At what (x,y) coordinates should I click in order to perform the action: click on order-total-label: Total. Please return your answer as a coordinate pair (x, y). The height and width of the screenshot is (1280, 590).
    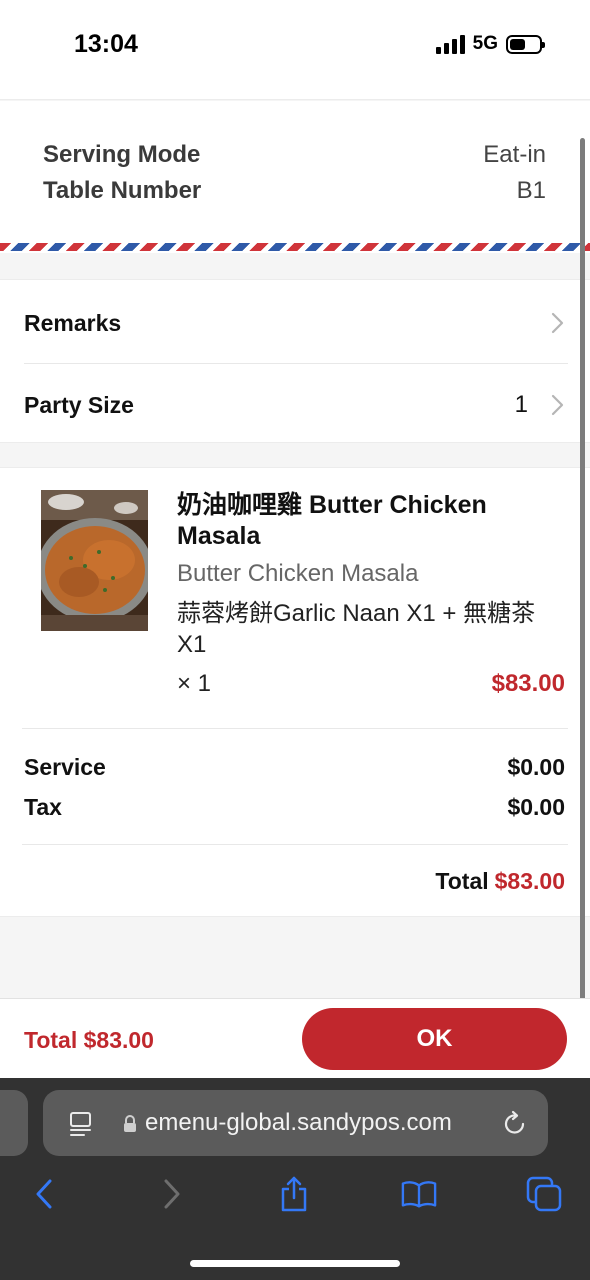
    Looking at the image, I should click on (462, 881).